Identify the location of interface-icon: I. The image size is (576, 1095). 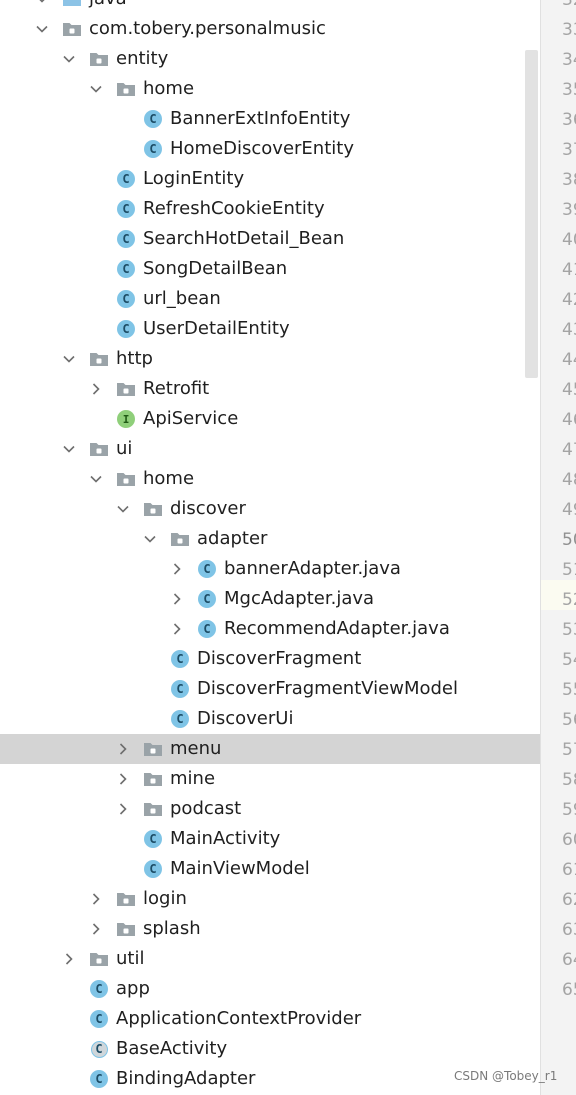
(126, 419).